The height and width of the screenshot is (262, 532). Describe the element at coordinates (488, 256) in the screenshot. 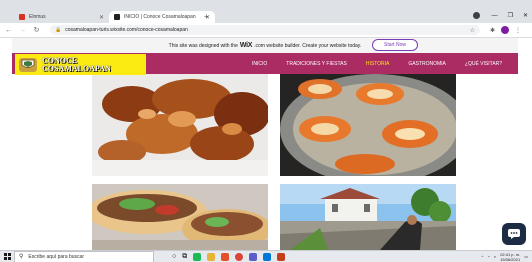

I see `network-icon: ◔` at that location.